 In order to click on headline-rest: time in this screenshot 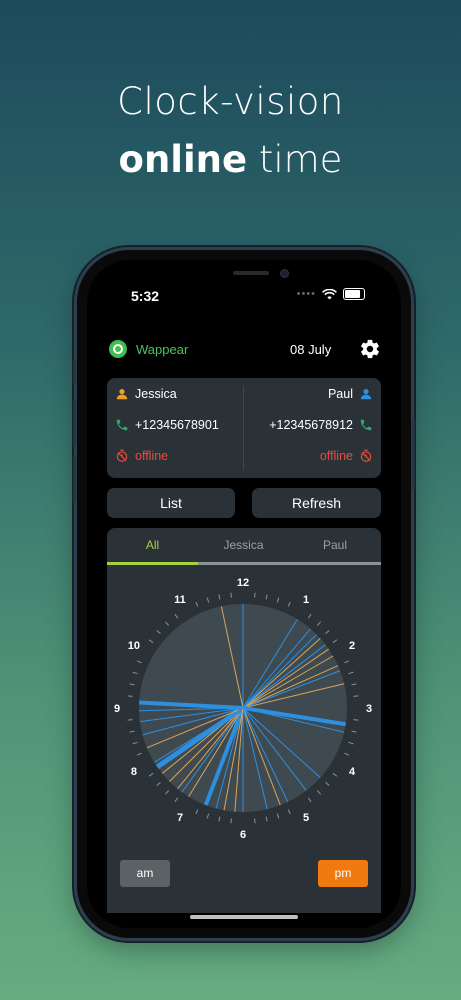, I will do `click(295, 159)`.